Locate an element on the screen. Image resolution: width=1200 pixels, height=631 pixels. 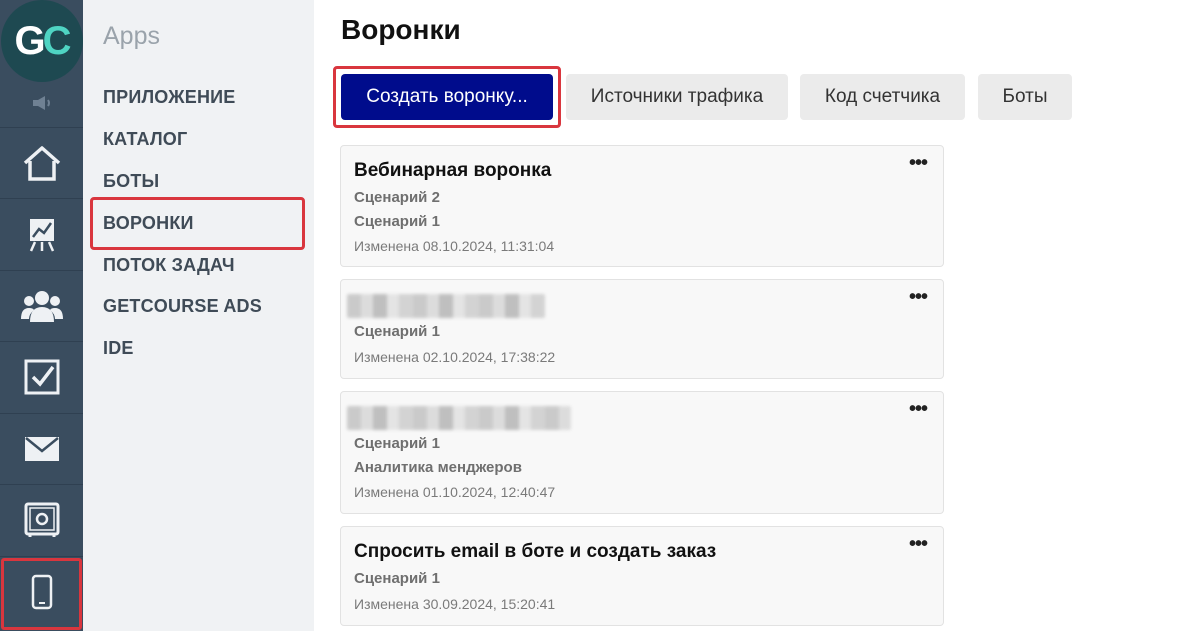
rail-safe is located at coordinates (41, 519).